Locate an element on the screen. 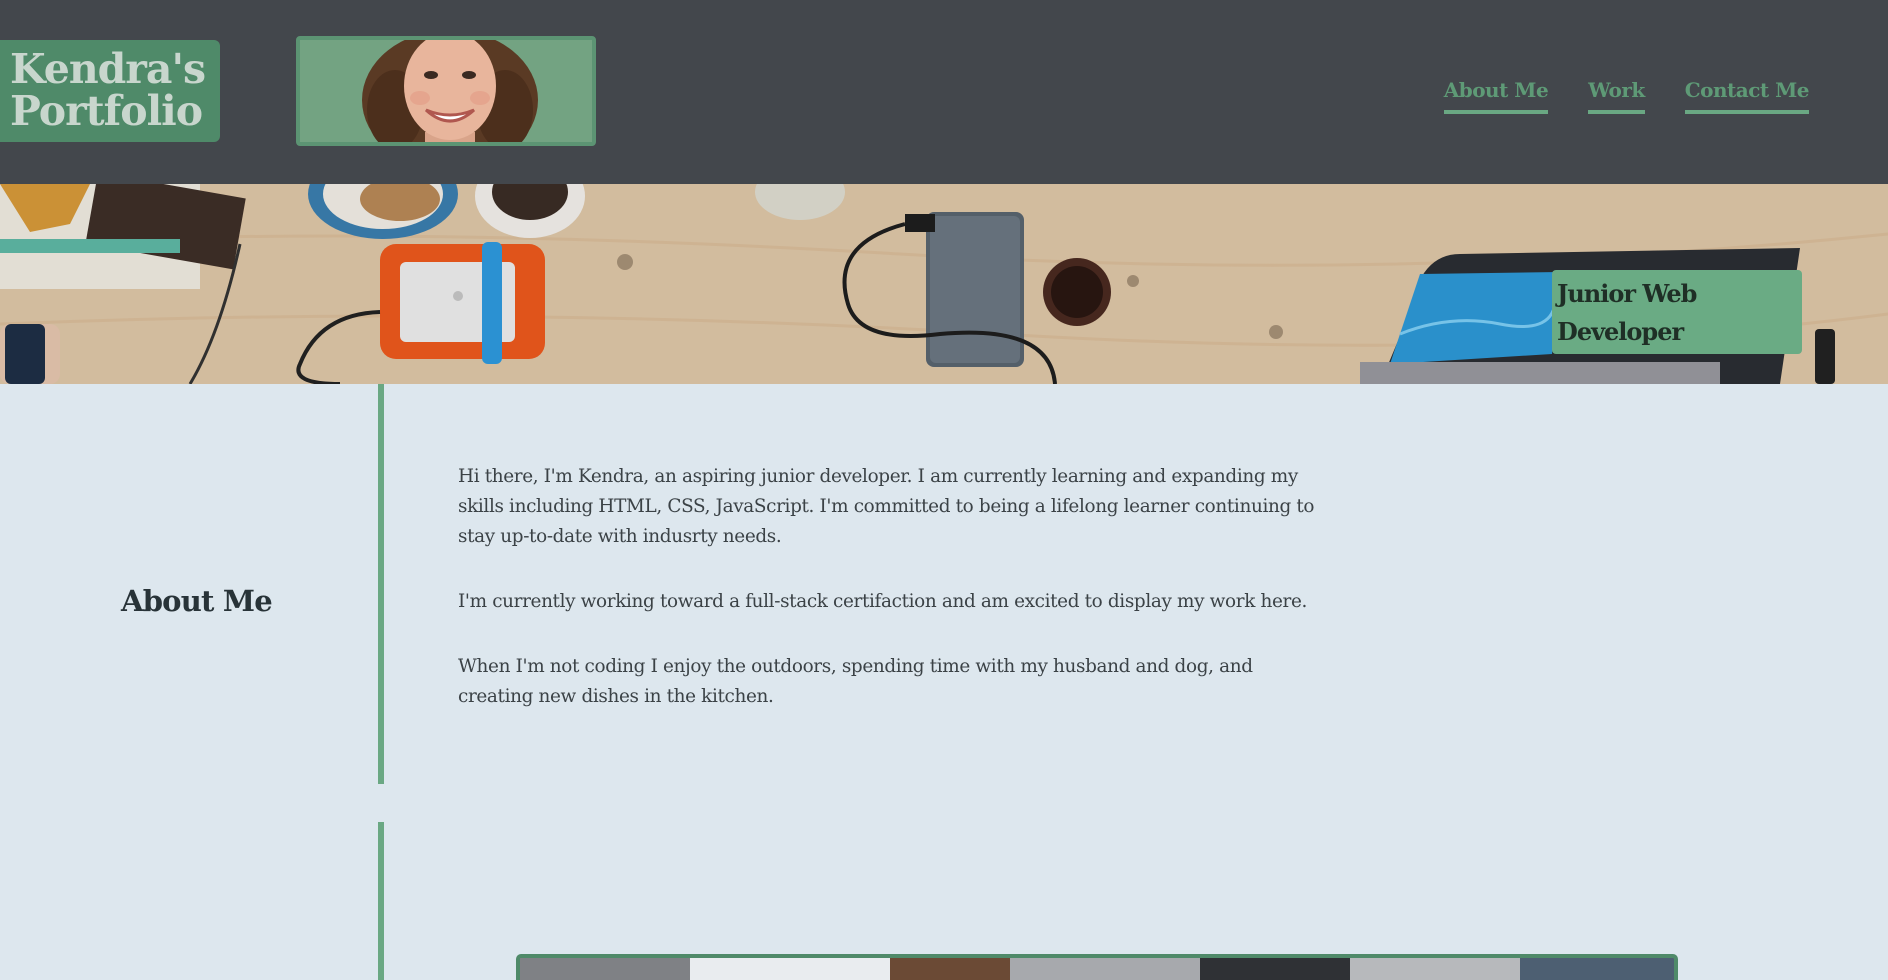  nav-contact-me: Contact Me is located at coordinates (1747, 96).